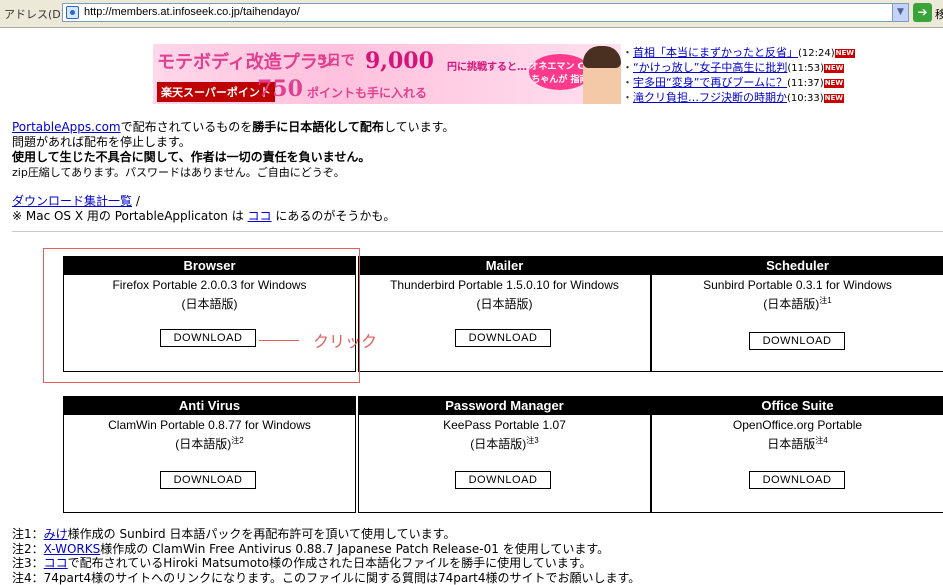  What do you see at coordinates (791, 444) in the screenshot?
I see `product-sub: 日本語版` at bounding box center [791, 444].